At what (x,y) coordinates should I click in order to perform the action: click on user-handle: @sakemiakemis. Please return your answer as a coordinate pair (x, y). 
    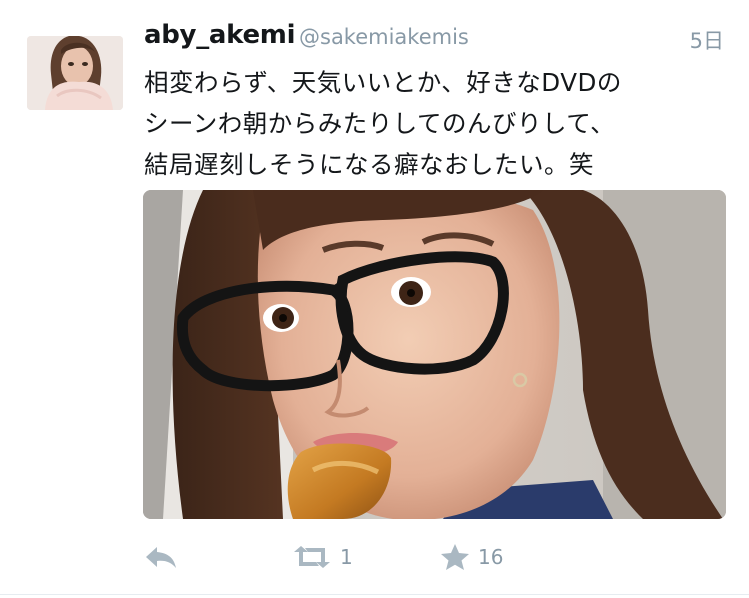
    Looking at the image, I should click on (384, 37).